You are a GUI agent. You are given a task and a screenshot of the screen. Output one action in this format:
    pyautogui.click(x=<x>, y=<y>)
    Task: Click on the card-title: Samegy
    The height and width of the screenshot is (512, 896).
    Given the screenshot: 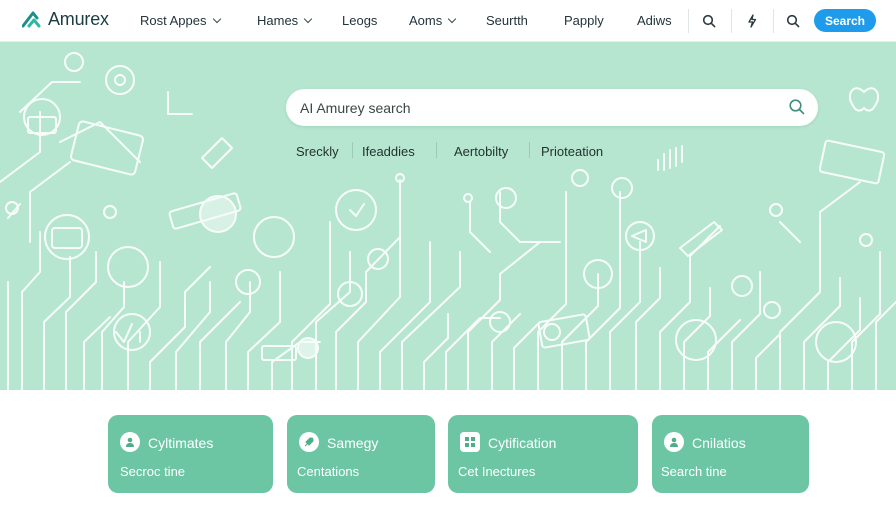 What is the action you would take?
    pyautogui.click(x=353, y=443)
    